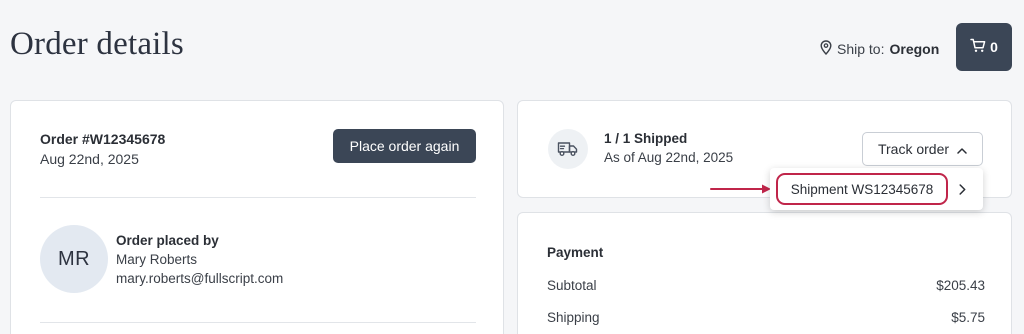  What do you see at coordinates (862, 189) in the screenshot?
I see `shipment-link: Shipment WS12345678` at bounding box center [862, 189].